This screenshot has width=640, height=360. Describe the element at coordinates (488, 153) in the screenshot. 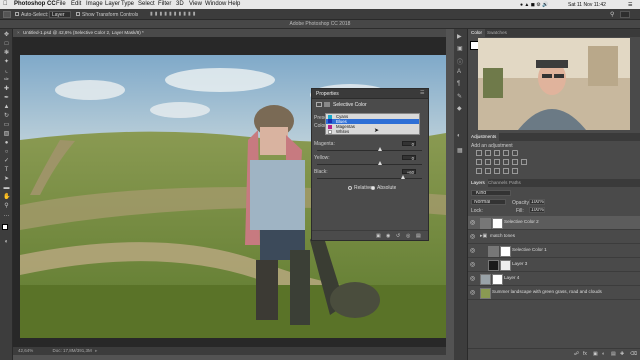

I see `levels-adj-icon` at that location.